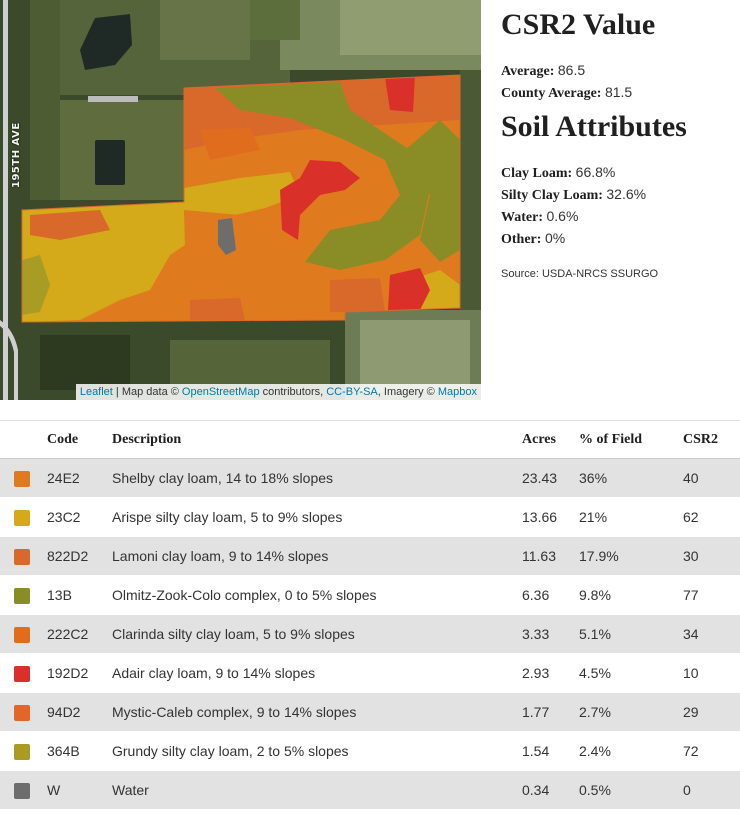 Image resolution: width=740 pixels, height=840 pixels. Describe the element at coordinates (631, 673) in the screenshot. I see `soil-percent: 4.5%` at that location.